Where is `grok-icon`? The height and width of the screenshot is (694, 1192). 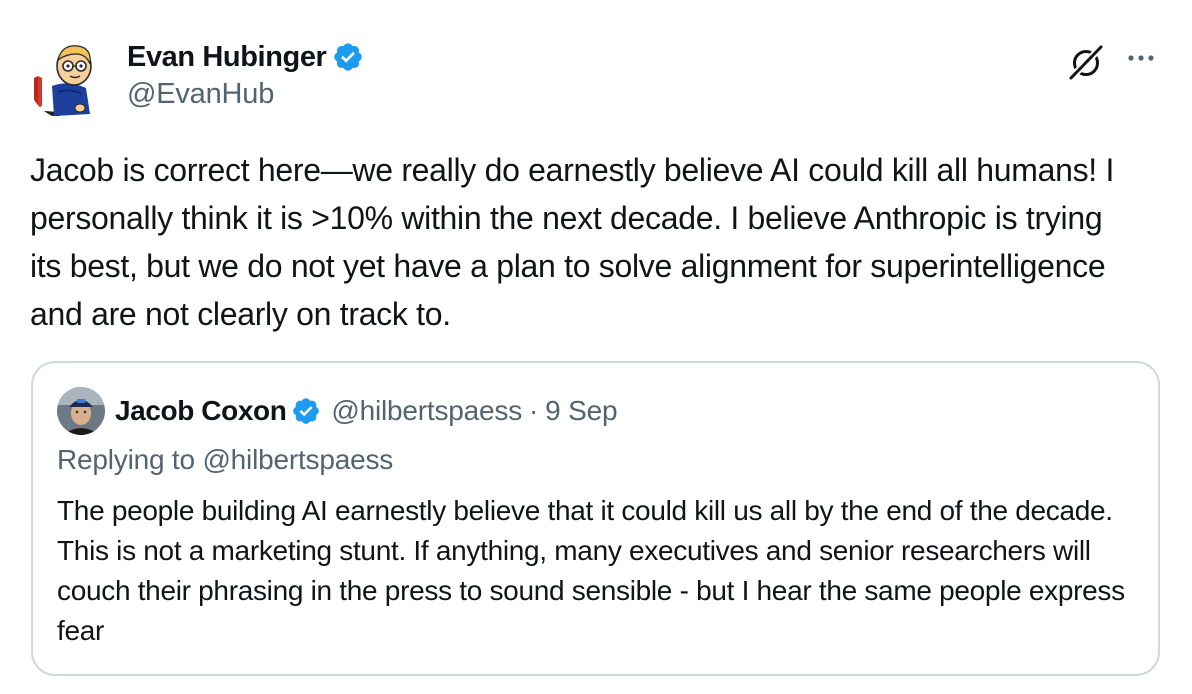
grok-icon is located at coordinates (1086, 62).